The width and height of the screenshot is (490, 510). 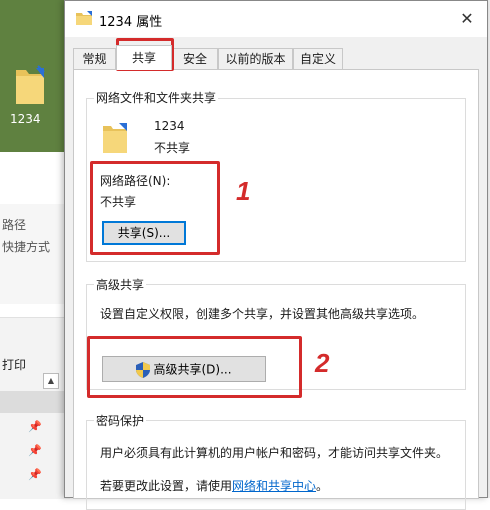 I want to click on tab-customize: 自定义, so click(x=318, y=58).